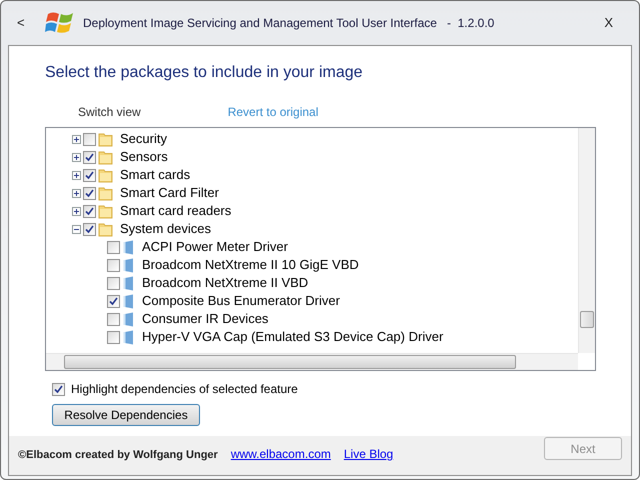 The height and width of the screenshot is (480, 640). Describe the element at coordinates (608, 23) in the screenshot. I see `close-button: X` at that location.